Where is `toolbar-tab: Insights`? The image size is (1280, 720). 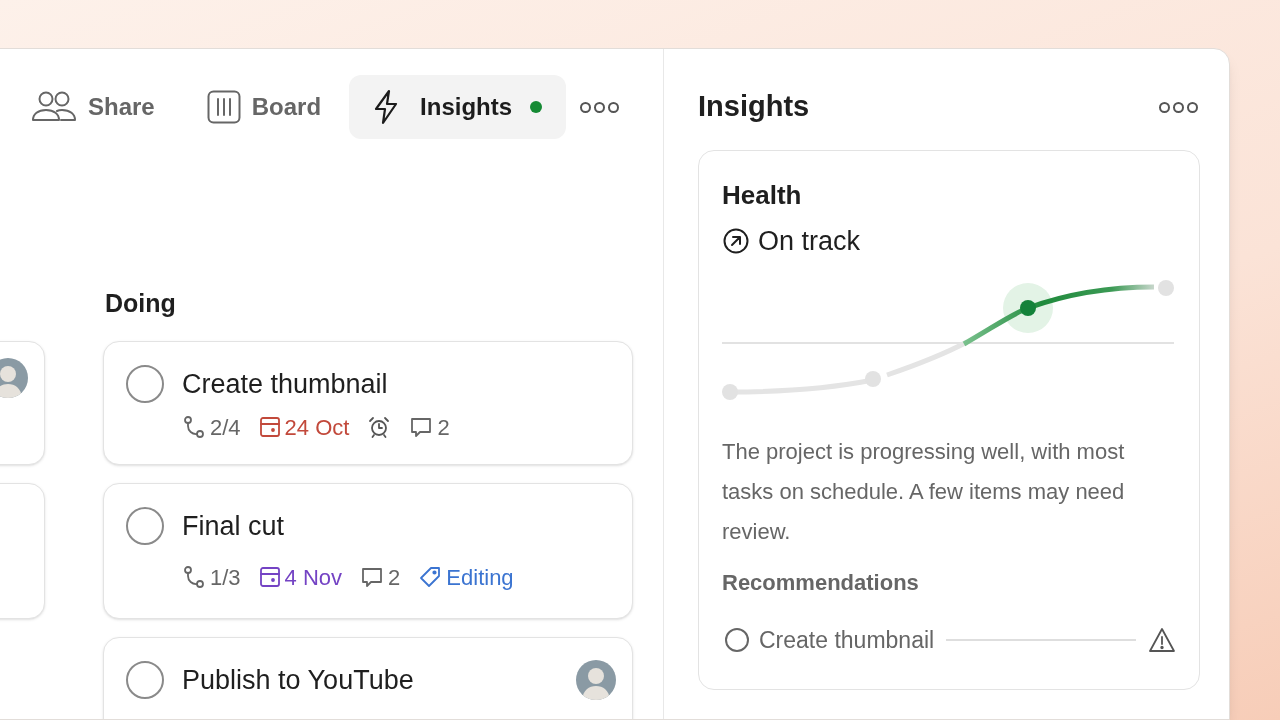
toolbar-tab: Insights is located at coordinates (458, 107).